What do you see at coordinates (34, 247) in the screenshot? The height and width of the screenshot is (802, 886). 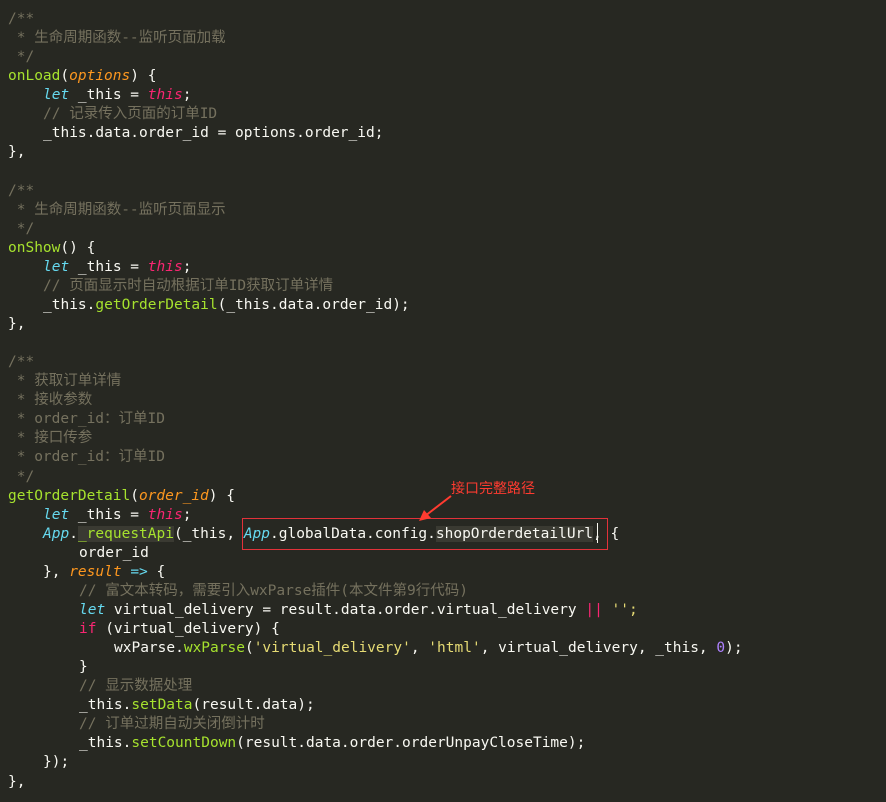 I see `function-name: onShow` at bounding box center [34, 247].